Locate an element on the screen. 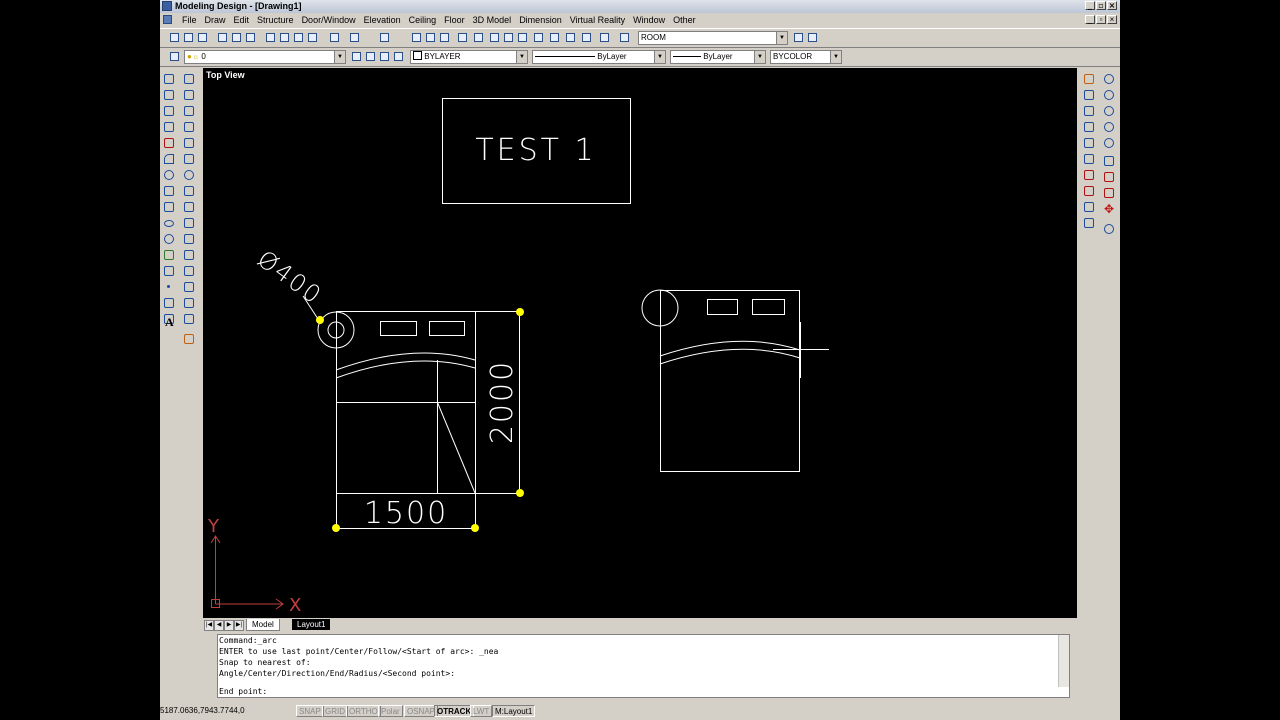 This screenshot has width=1280, height=720. shade-icon is located at coordinates (1089, 207).